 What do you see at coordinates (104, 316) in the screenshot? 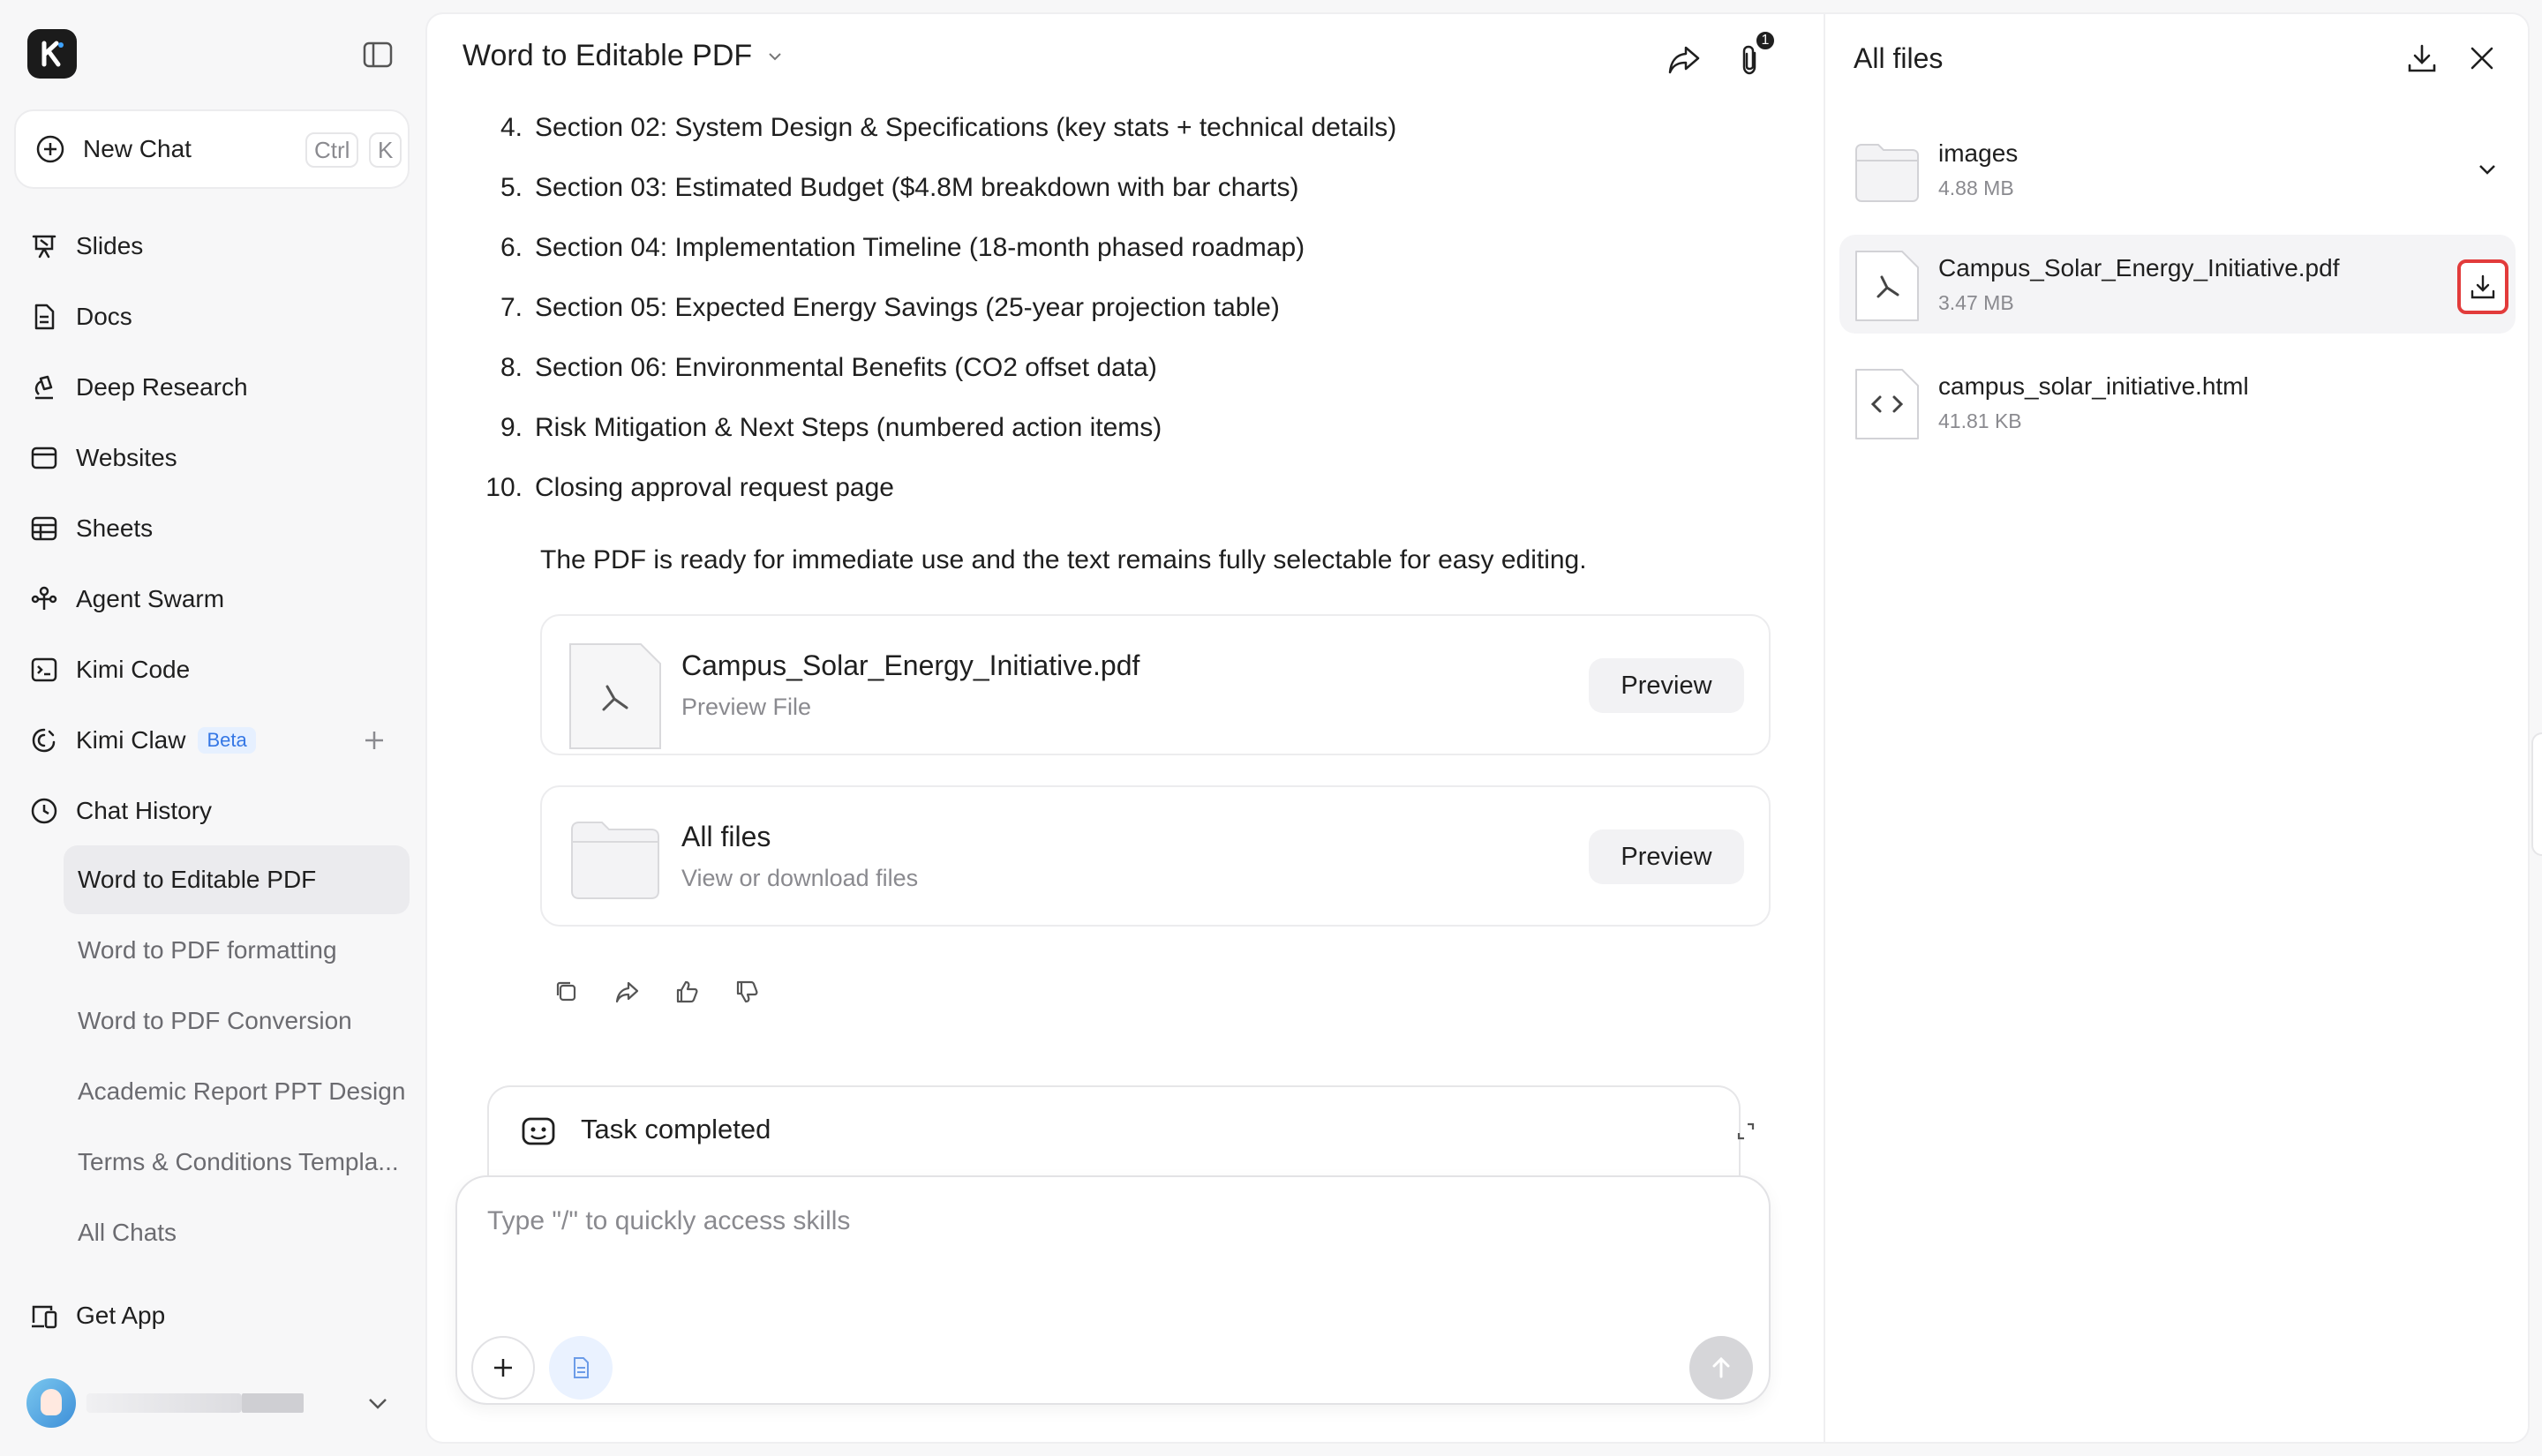
I see `sidebar-item-label: Docs` at bounding box center [104, 316].